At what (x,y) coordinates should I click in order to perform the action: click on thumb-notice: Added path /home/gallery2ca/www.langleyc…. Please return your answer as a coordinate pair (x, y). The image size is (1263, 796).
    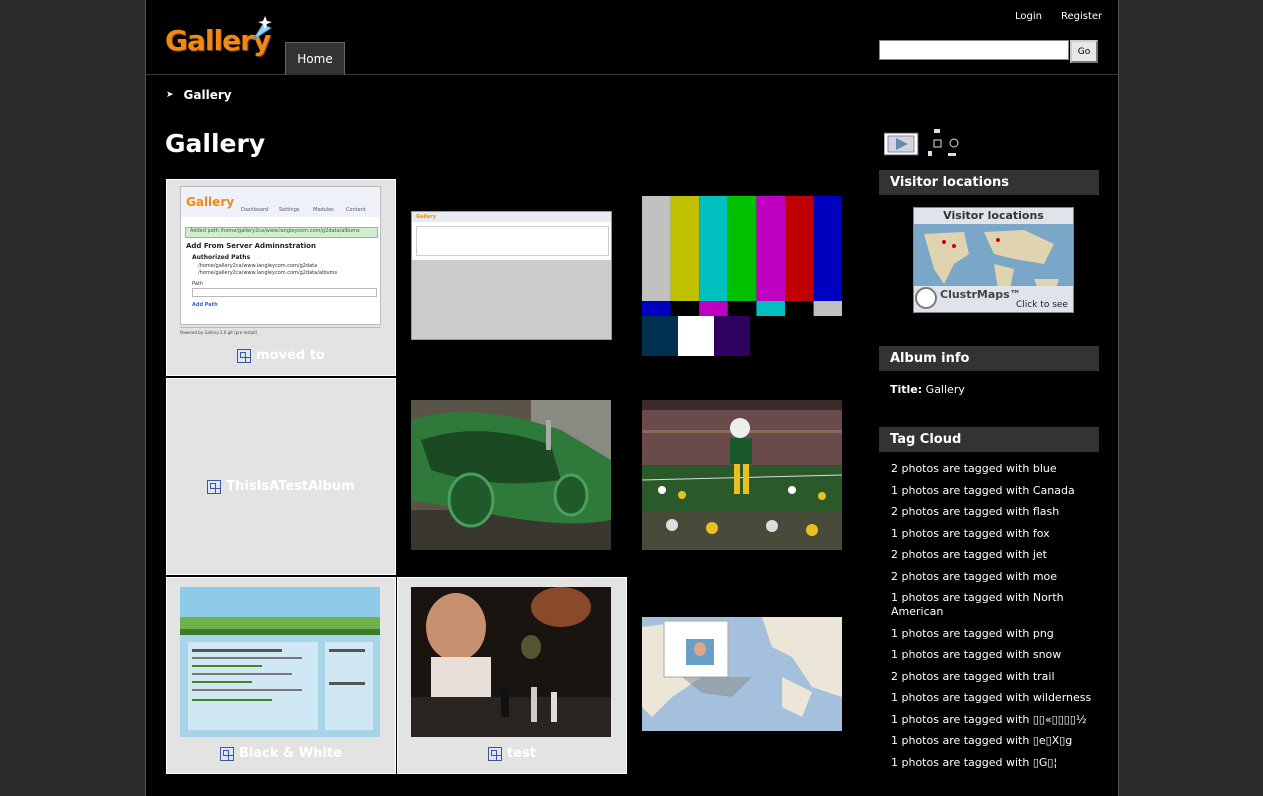
    Looking at the image, I should click on (281, 232).